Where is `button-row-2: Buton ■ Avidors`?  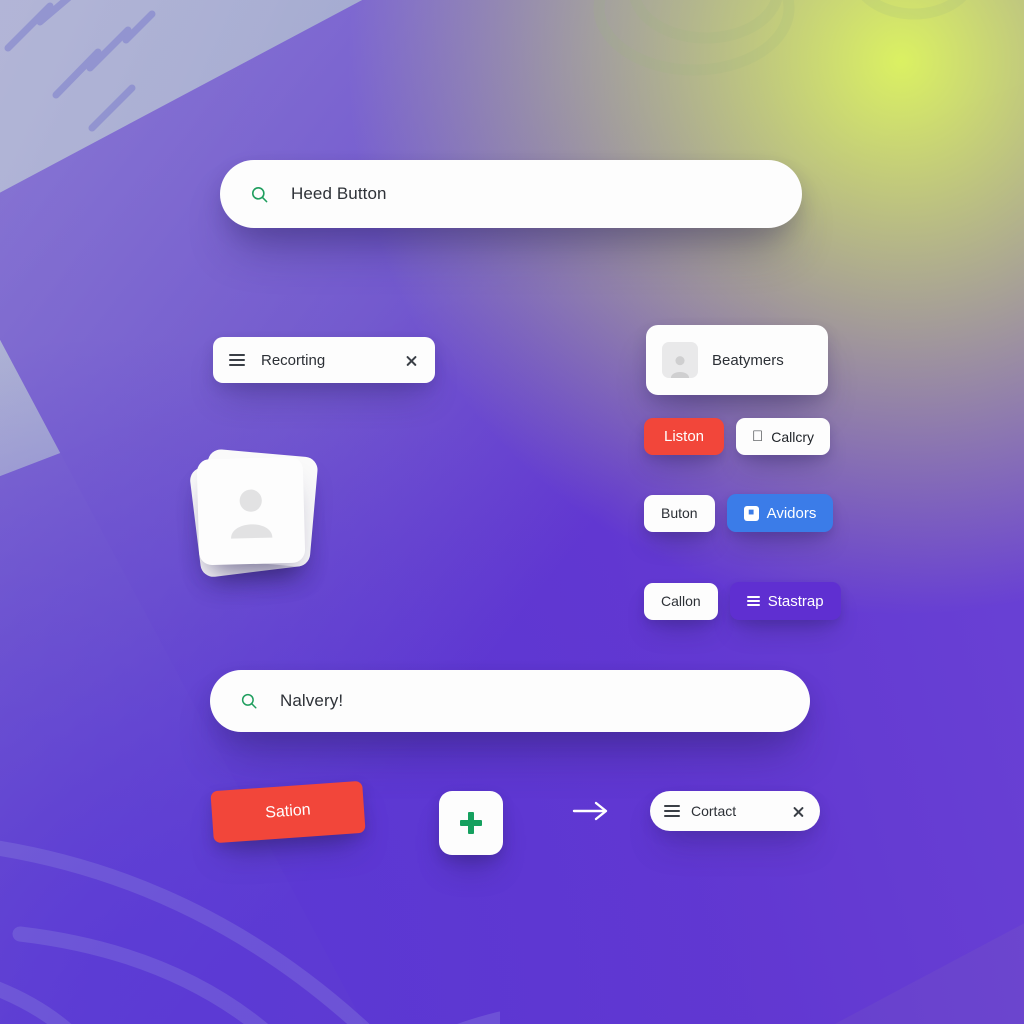
button-row-2: Buton ■ Avidors is located at coordinates (739, 513).